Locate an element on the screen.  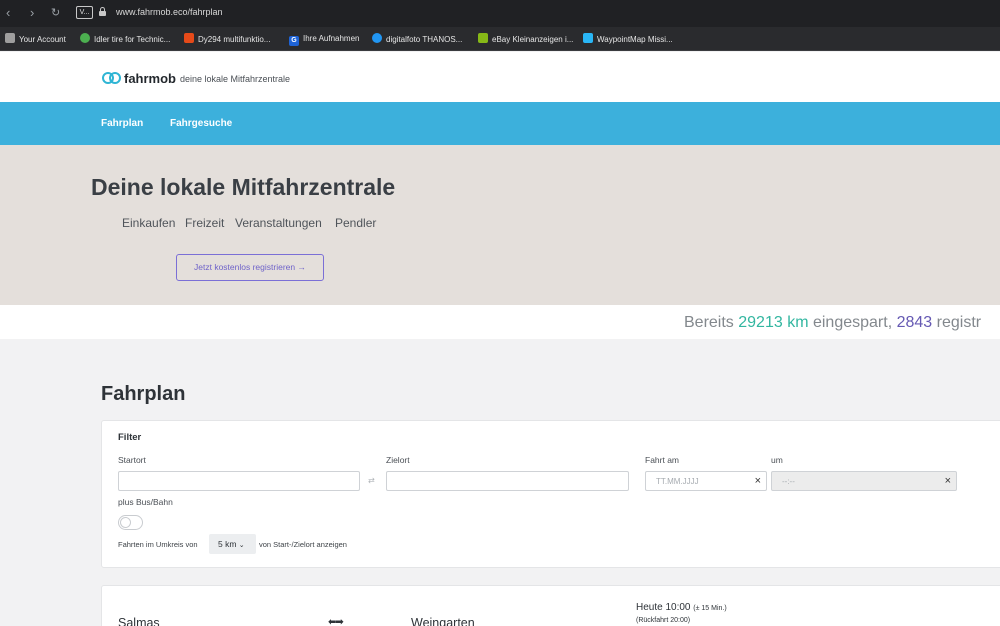
destination-label: Zielort is located at coordinates (398, 460).